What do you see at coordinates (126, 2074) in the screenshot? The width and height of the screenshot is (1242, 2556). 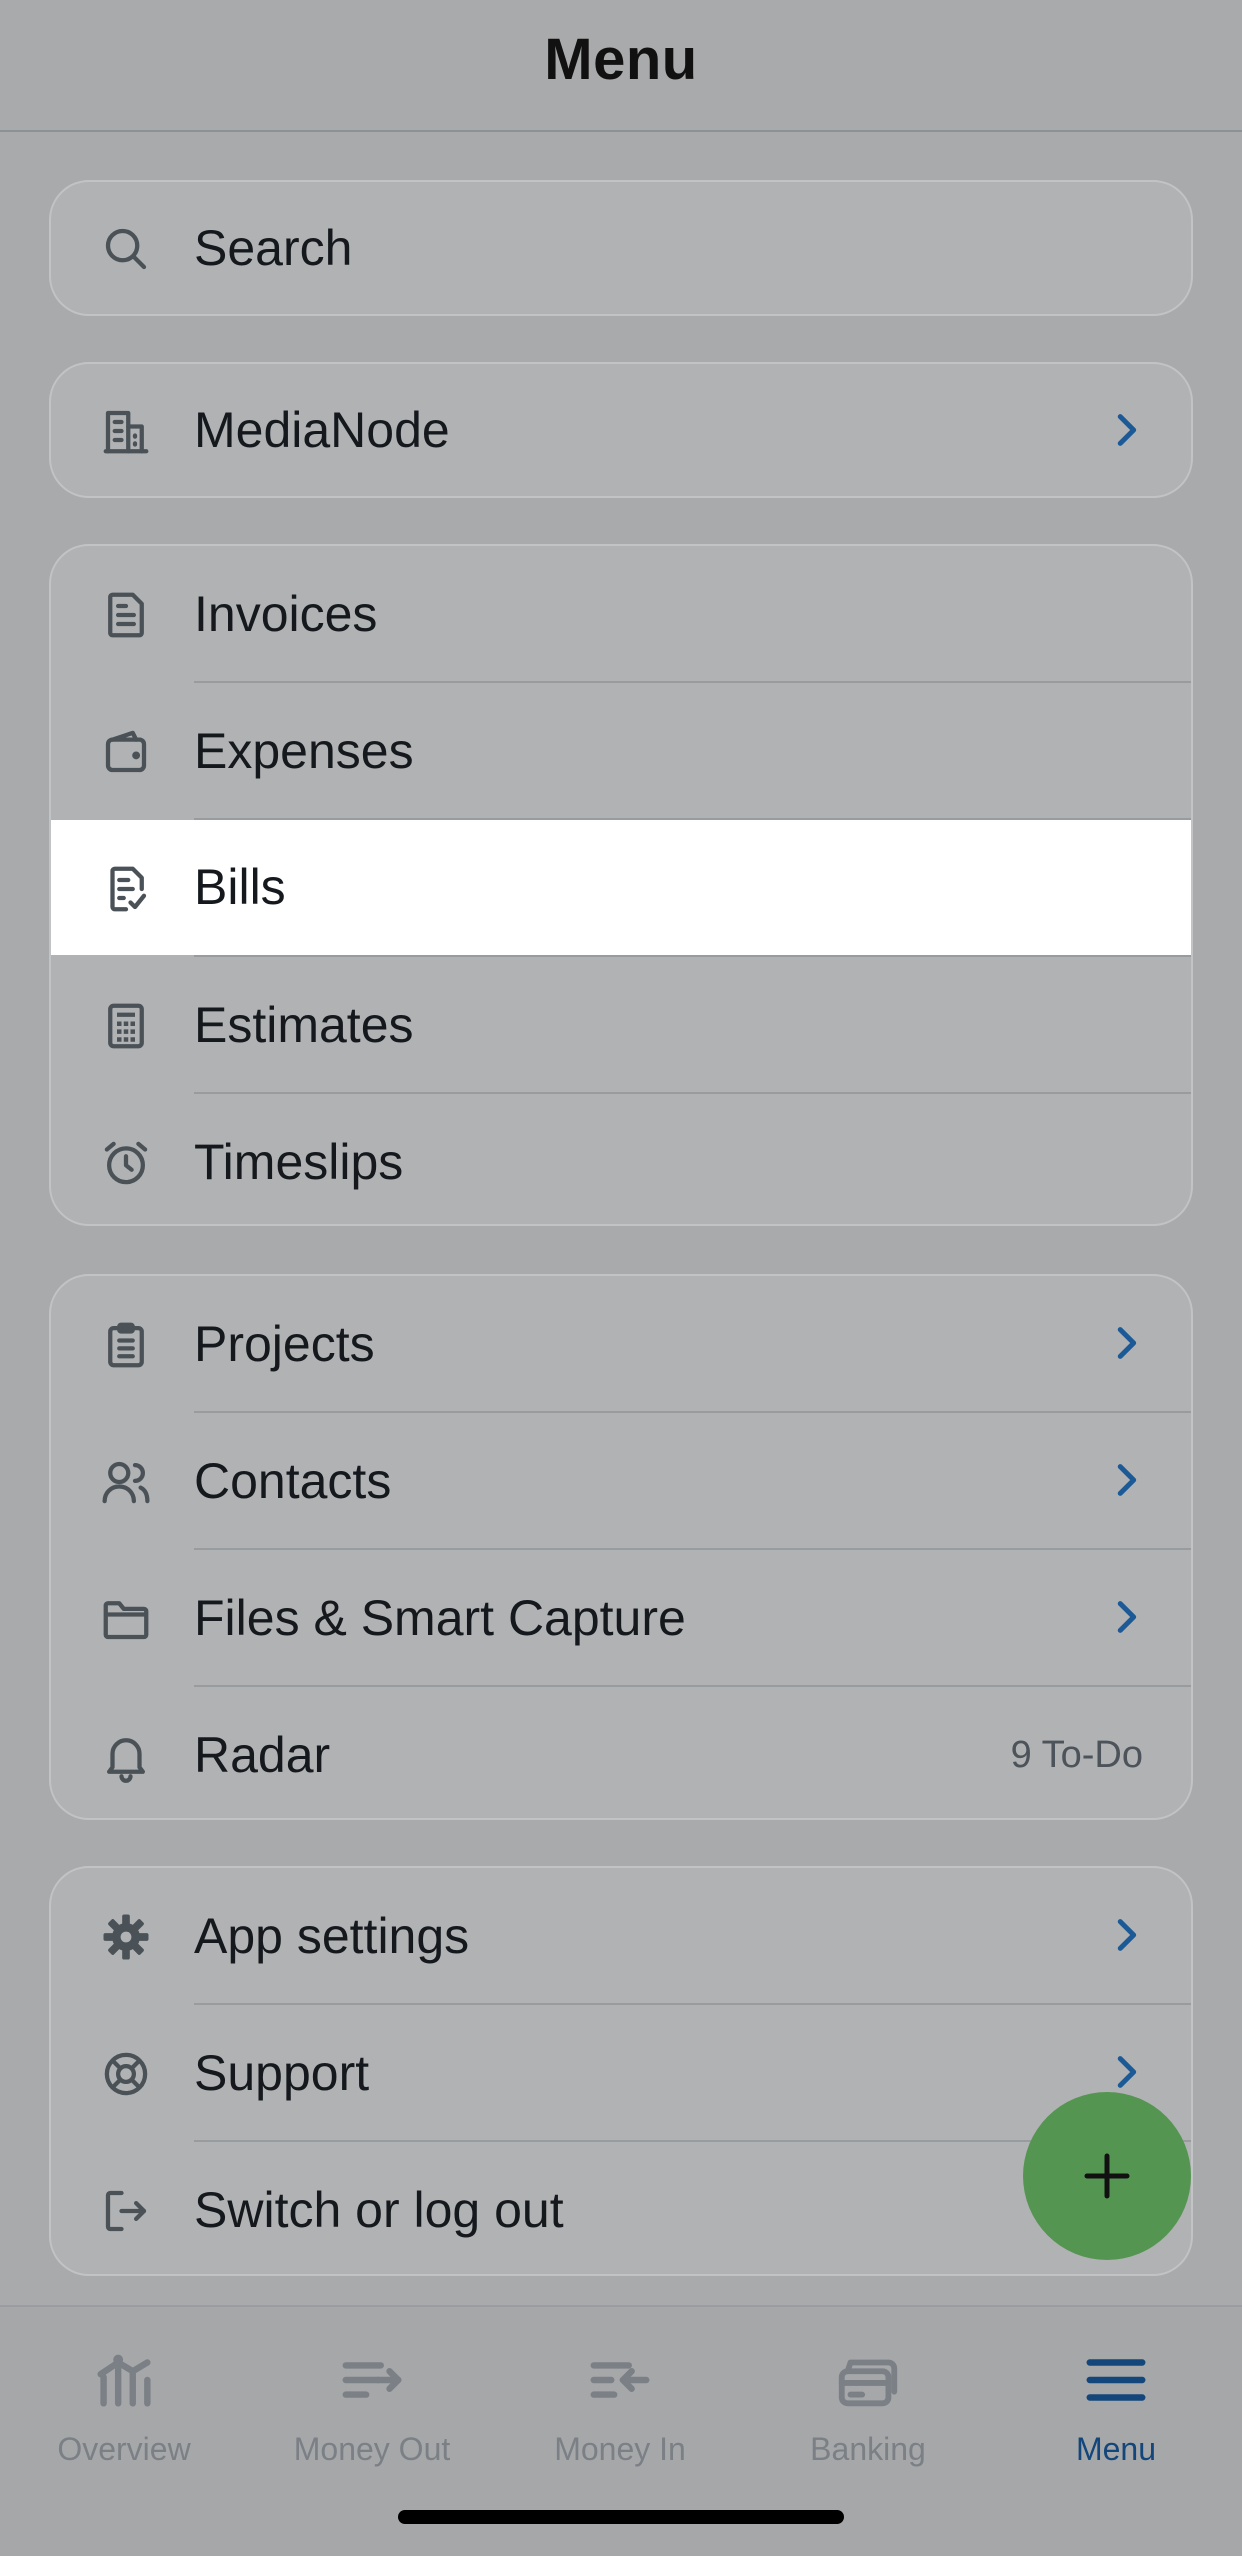 I see `lifebuoy-icon` at bounding box center [126, 2074].